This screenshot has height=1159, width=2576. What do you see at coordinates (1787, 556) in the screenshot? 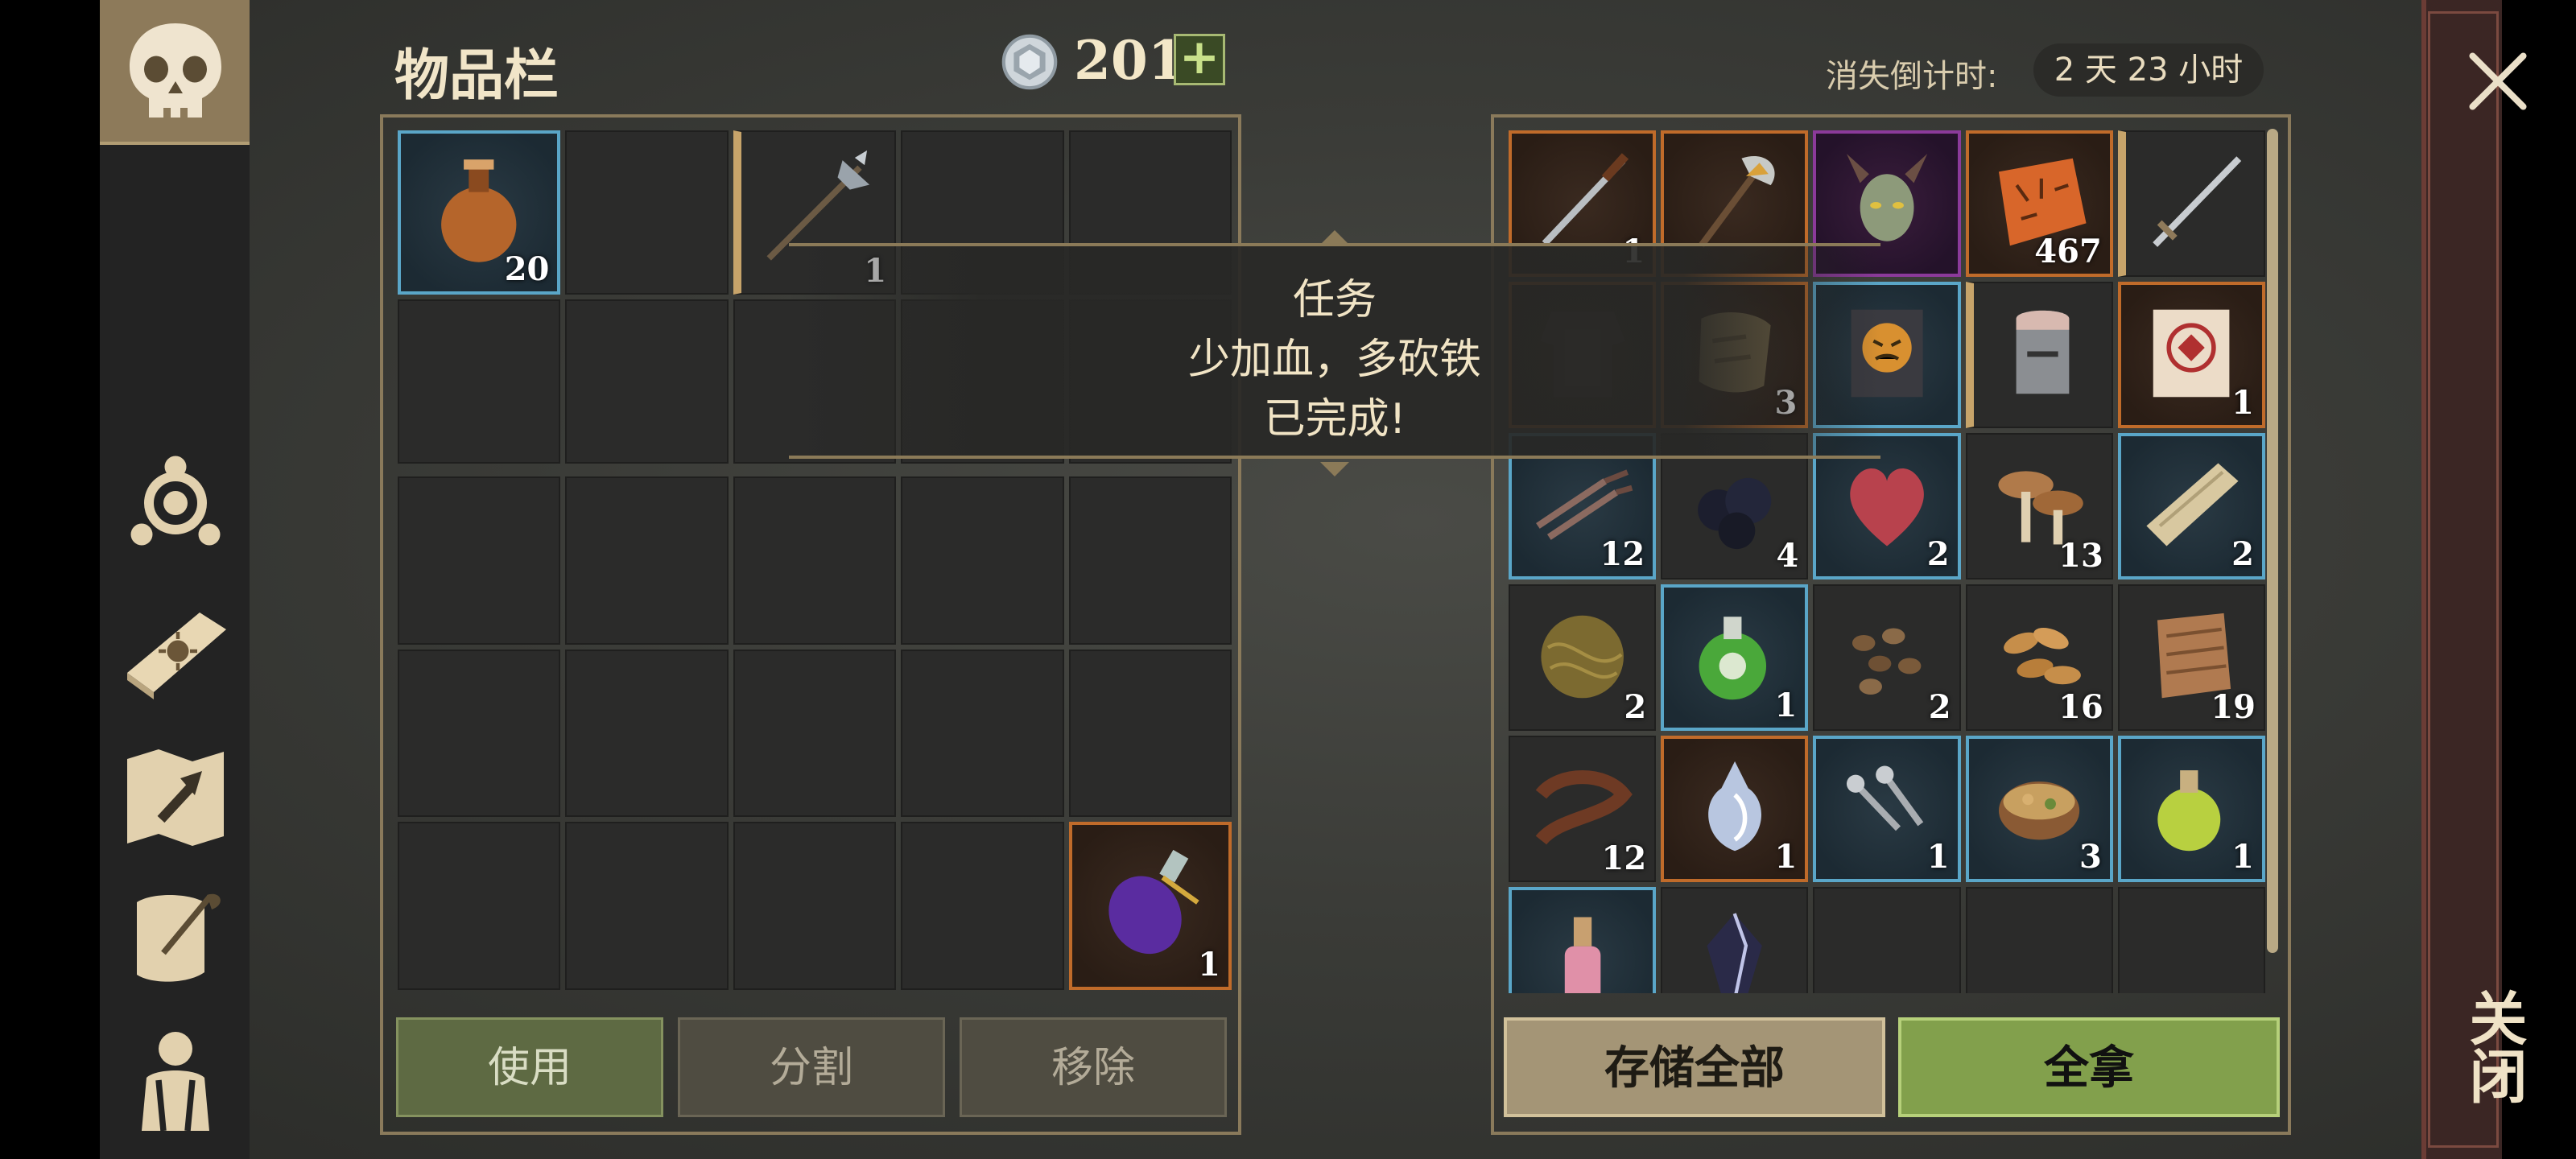
I see `item-count: 4` at bounding box center [1787, 556].